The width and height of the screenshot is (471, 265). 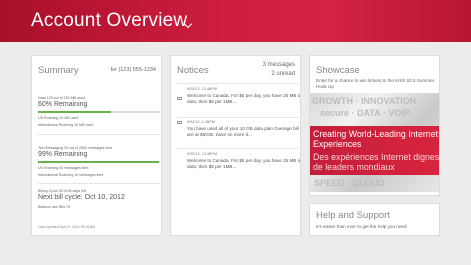 What do you see at coordinates (63, 104) in the screenshot?
I see `data-remaining: 60% Remaining` at bounding box center [63, 104].